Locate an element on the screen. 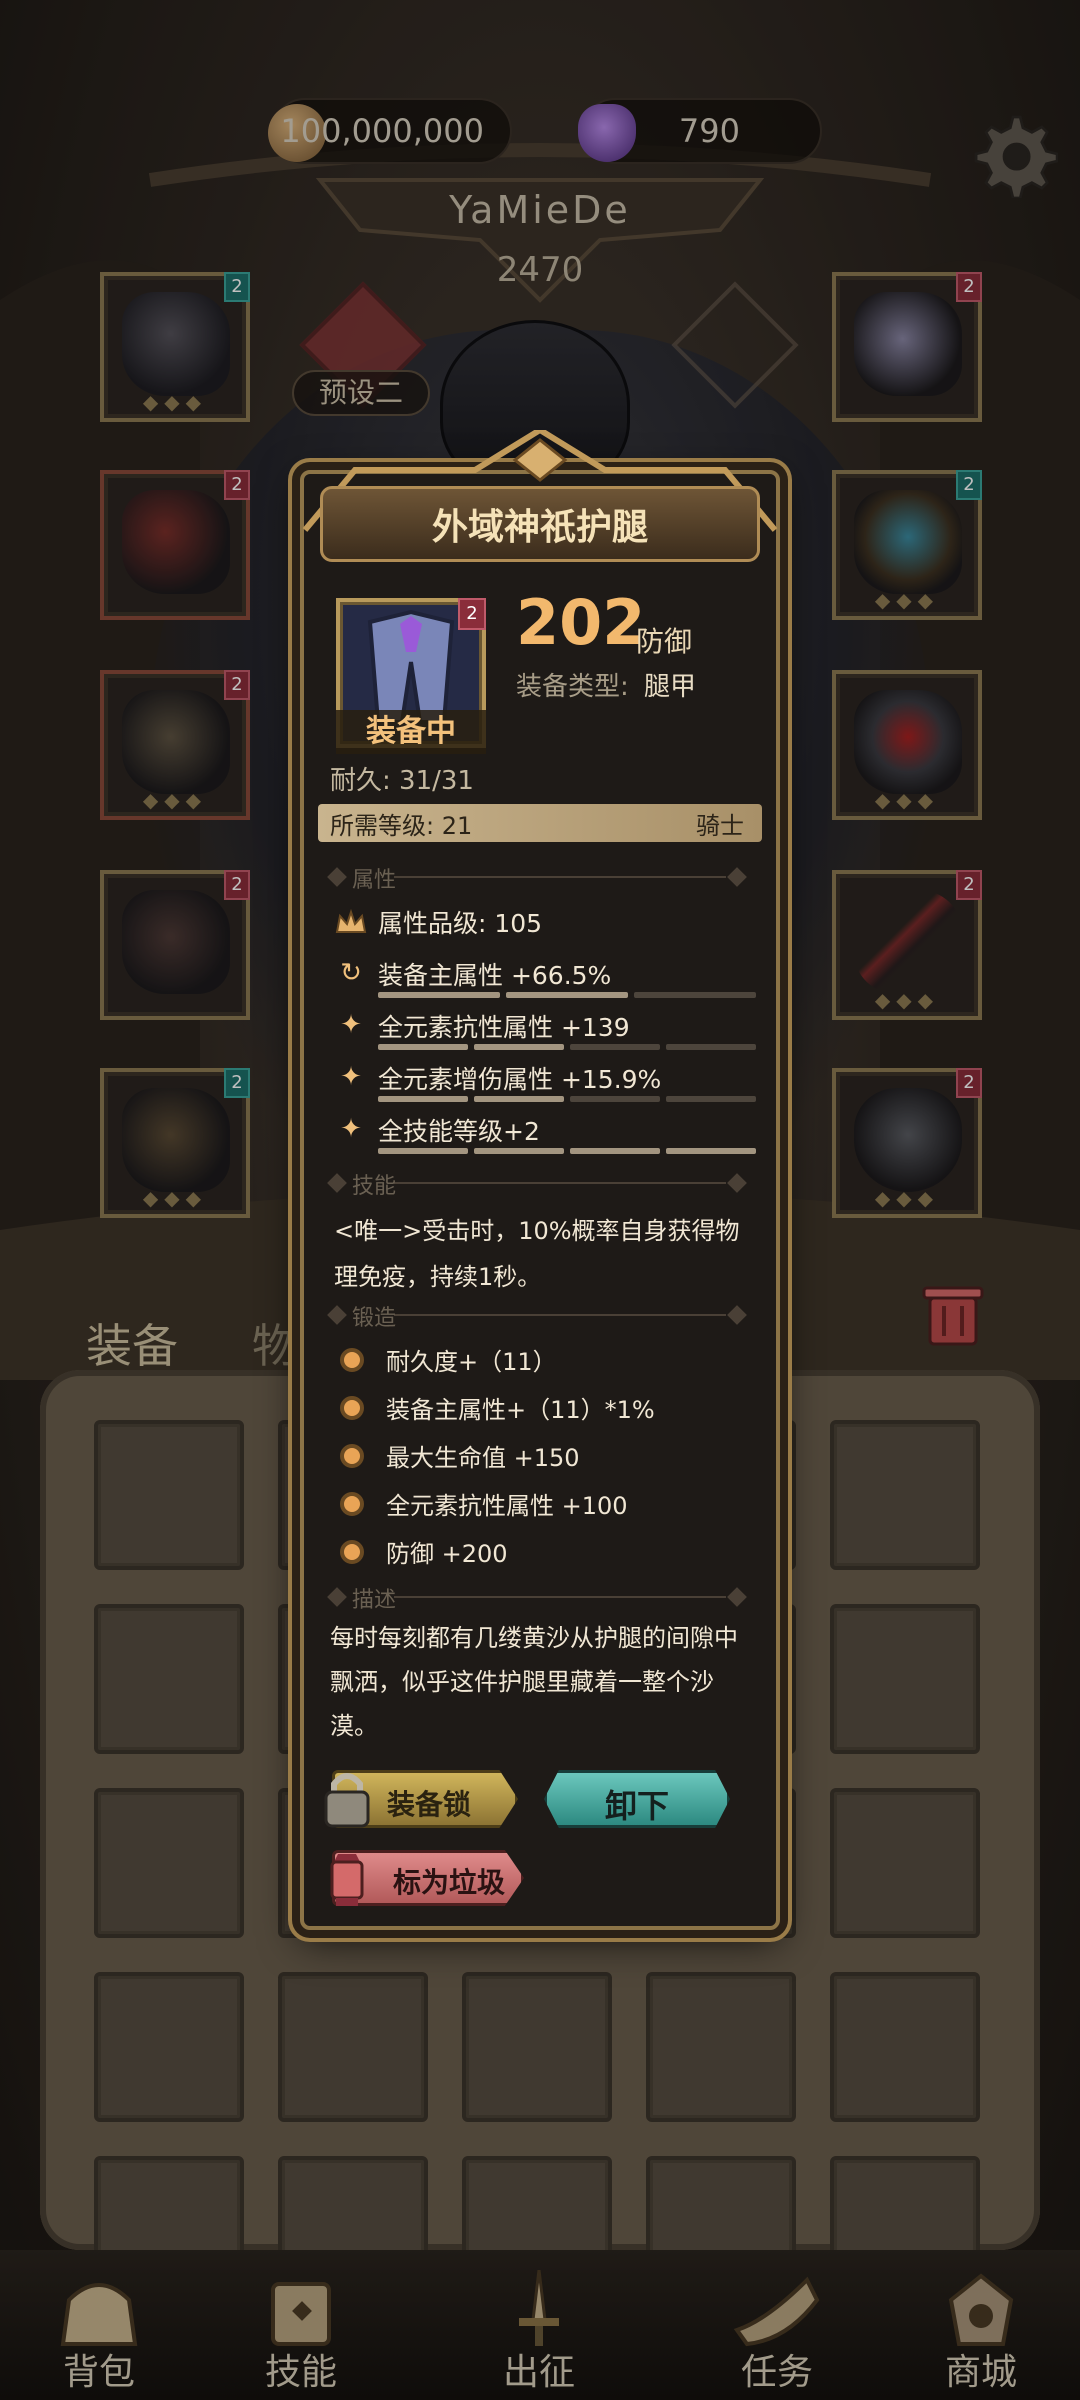  forge-text: 最大生命值 +150 is located at coordinates (483, 1458).